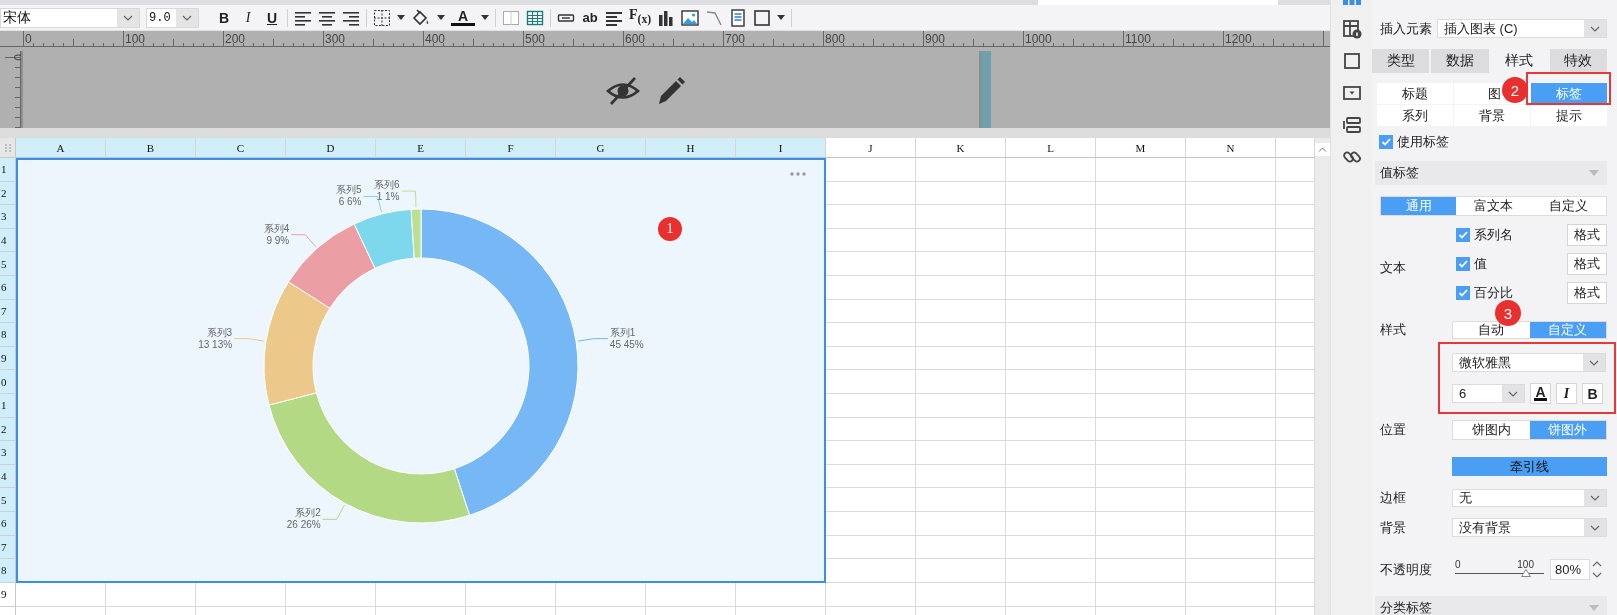 Image resolution: width=1617 pixels, height=615 pixels. I want to click on column-header: F, so click(511, 148).